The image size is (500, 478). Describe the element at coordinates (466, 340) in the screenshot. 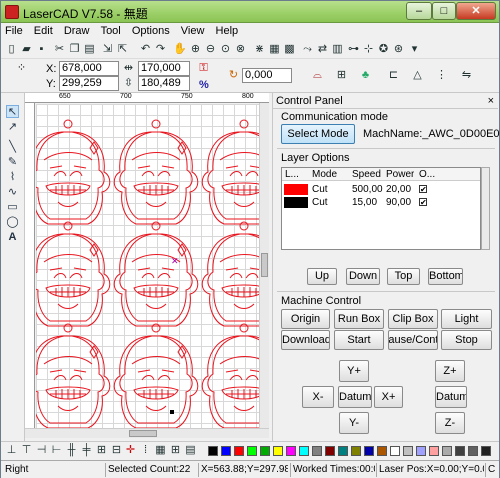

I see `stop-button: Stop` at that location.